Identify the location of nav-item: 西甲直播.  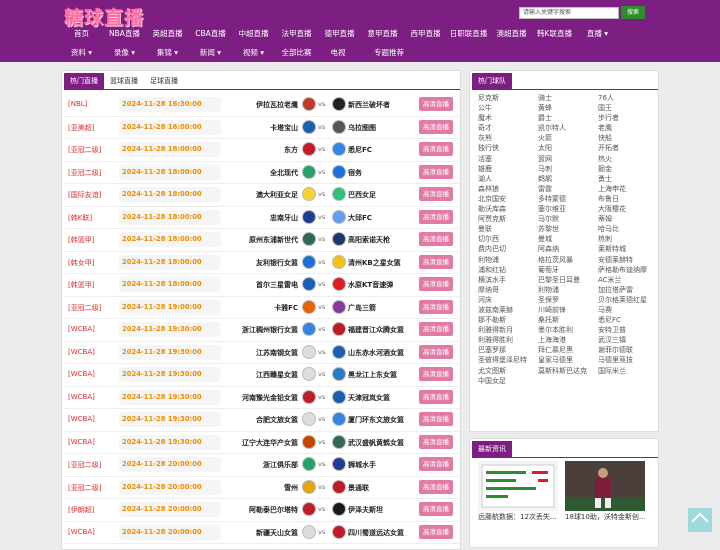
(425, 34).